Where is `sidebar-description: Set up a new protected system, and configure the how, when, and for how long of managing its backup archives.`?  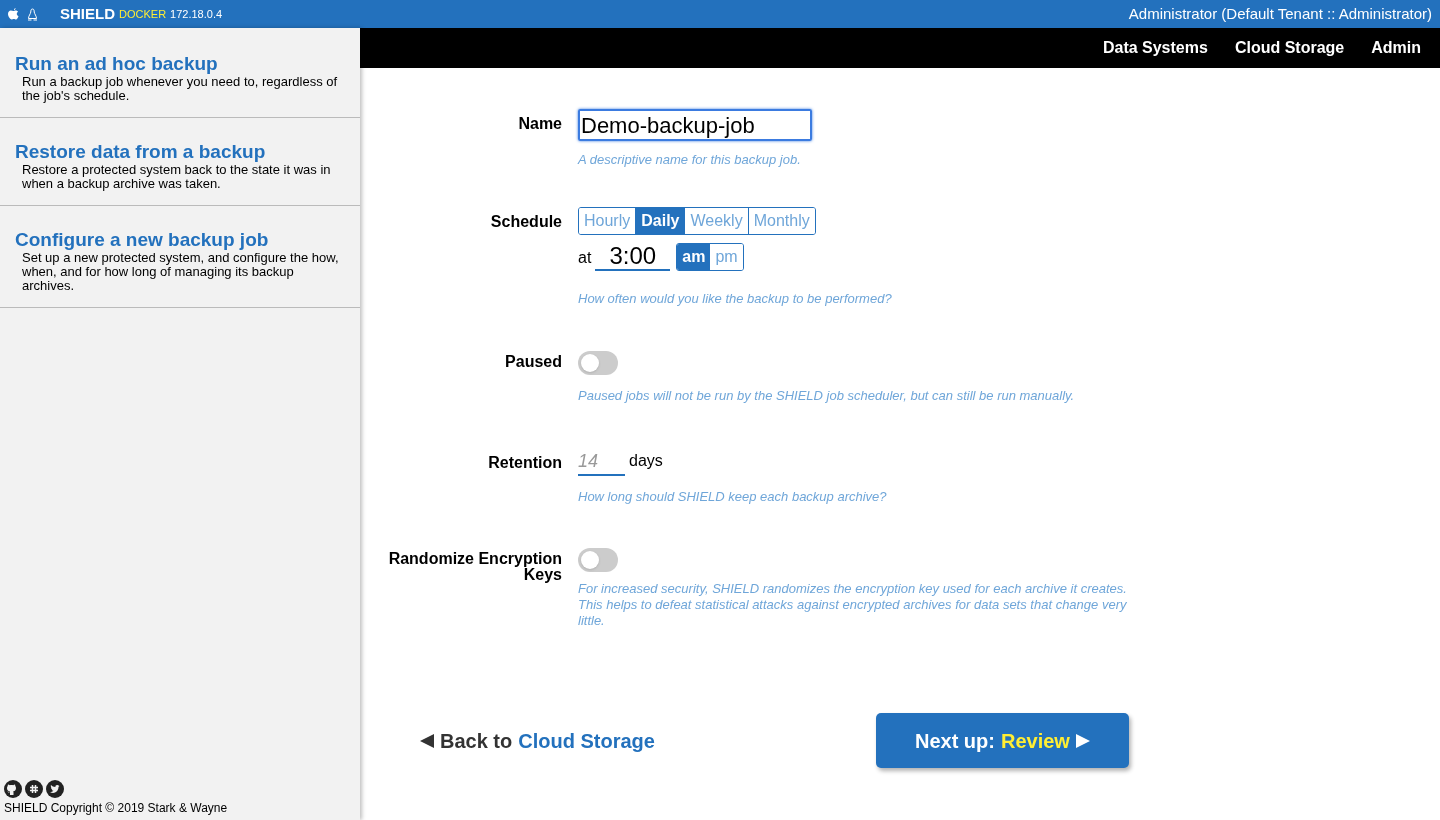 sidebar-description: Set up a new protected system, and configure the how, when, and for how long of managing its backup archives. is located at coordinates (181, 272).